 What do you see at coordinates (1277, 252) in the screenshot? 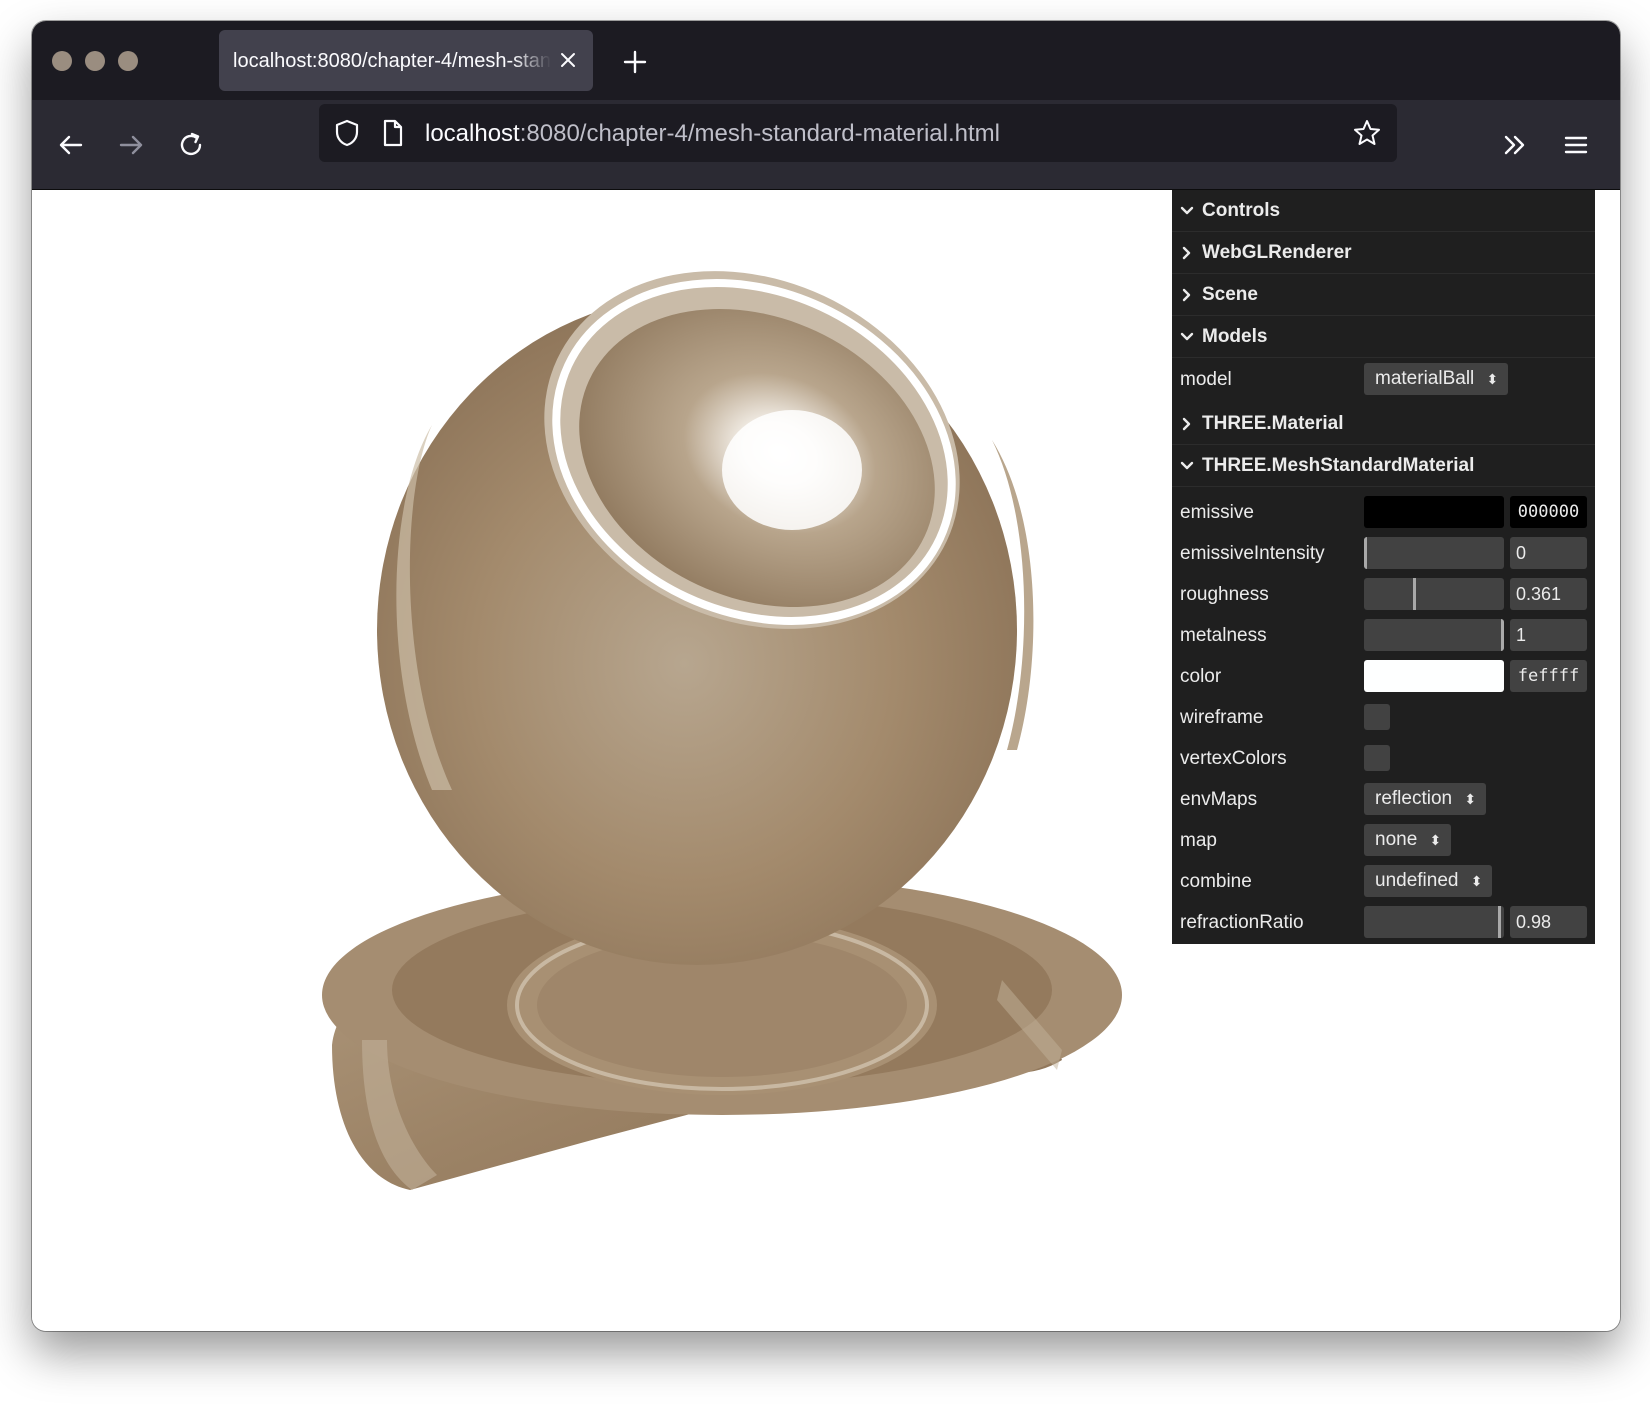
I see `webglrenderer-title: WebGLRenderer` at bounding box center [1277, 252].